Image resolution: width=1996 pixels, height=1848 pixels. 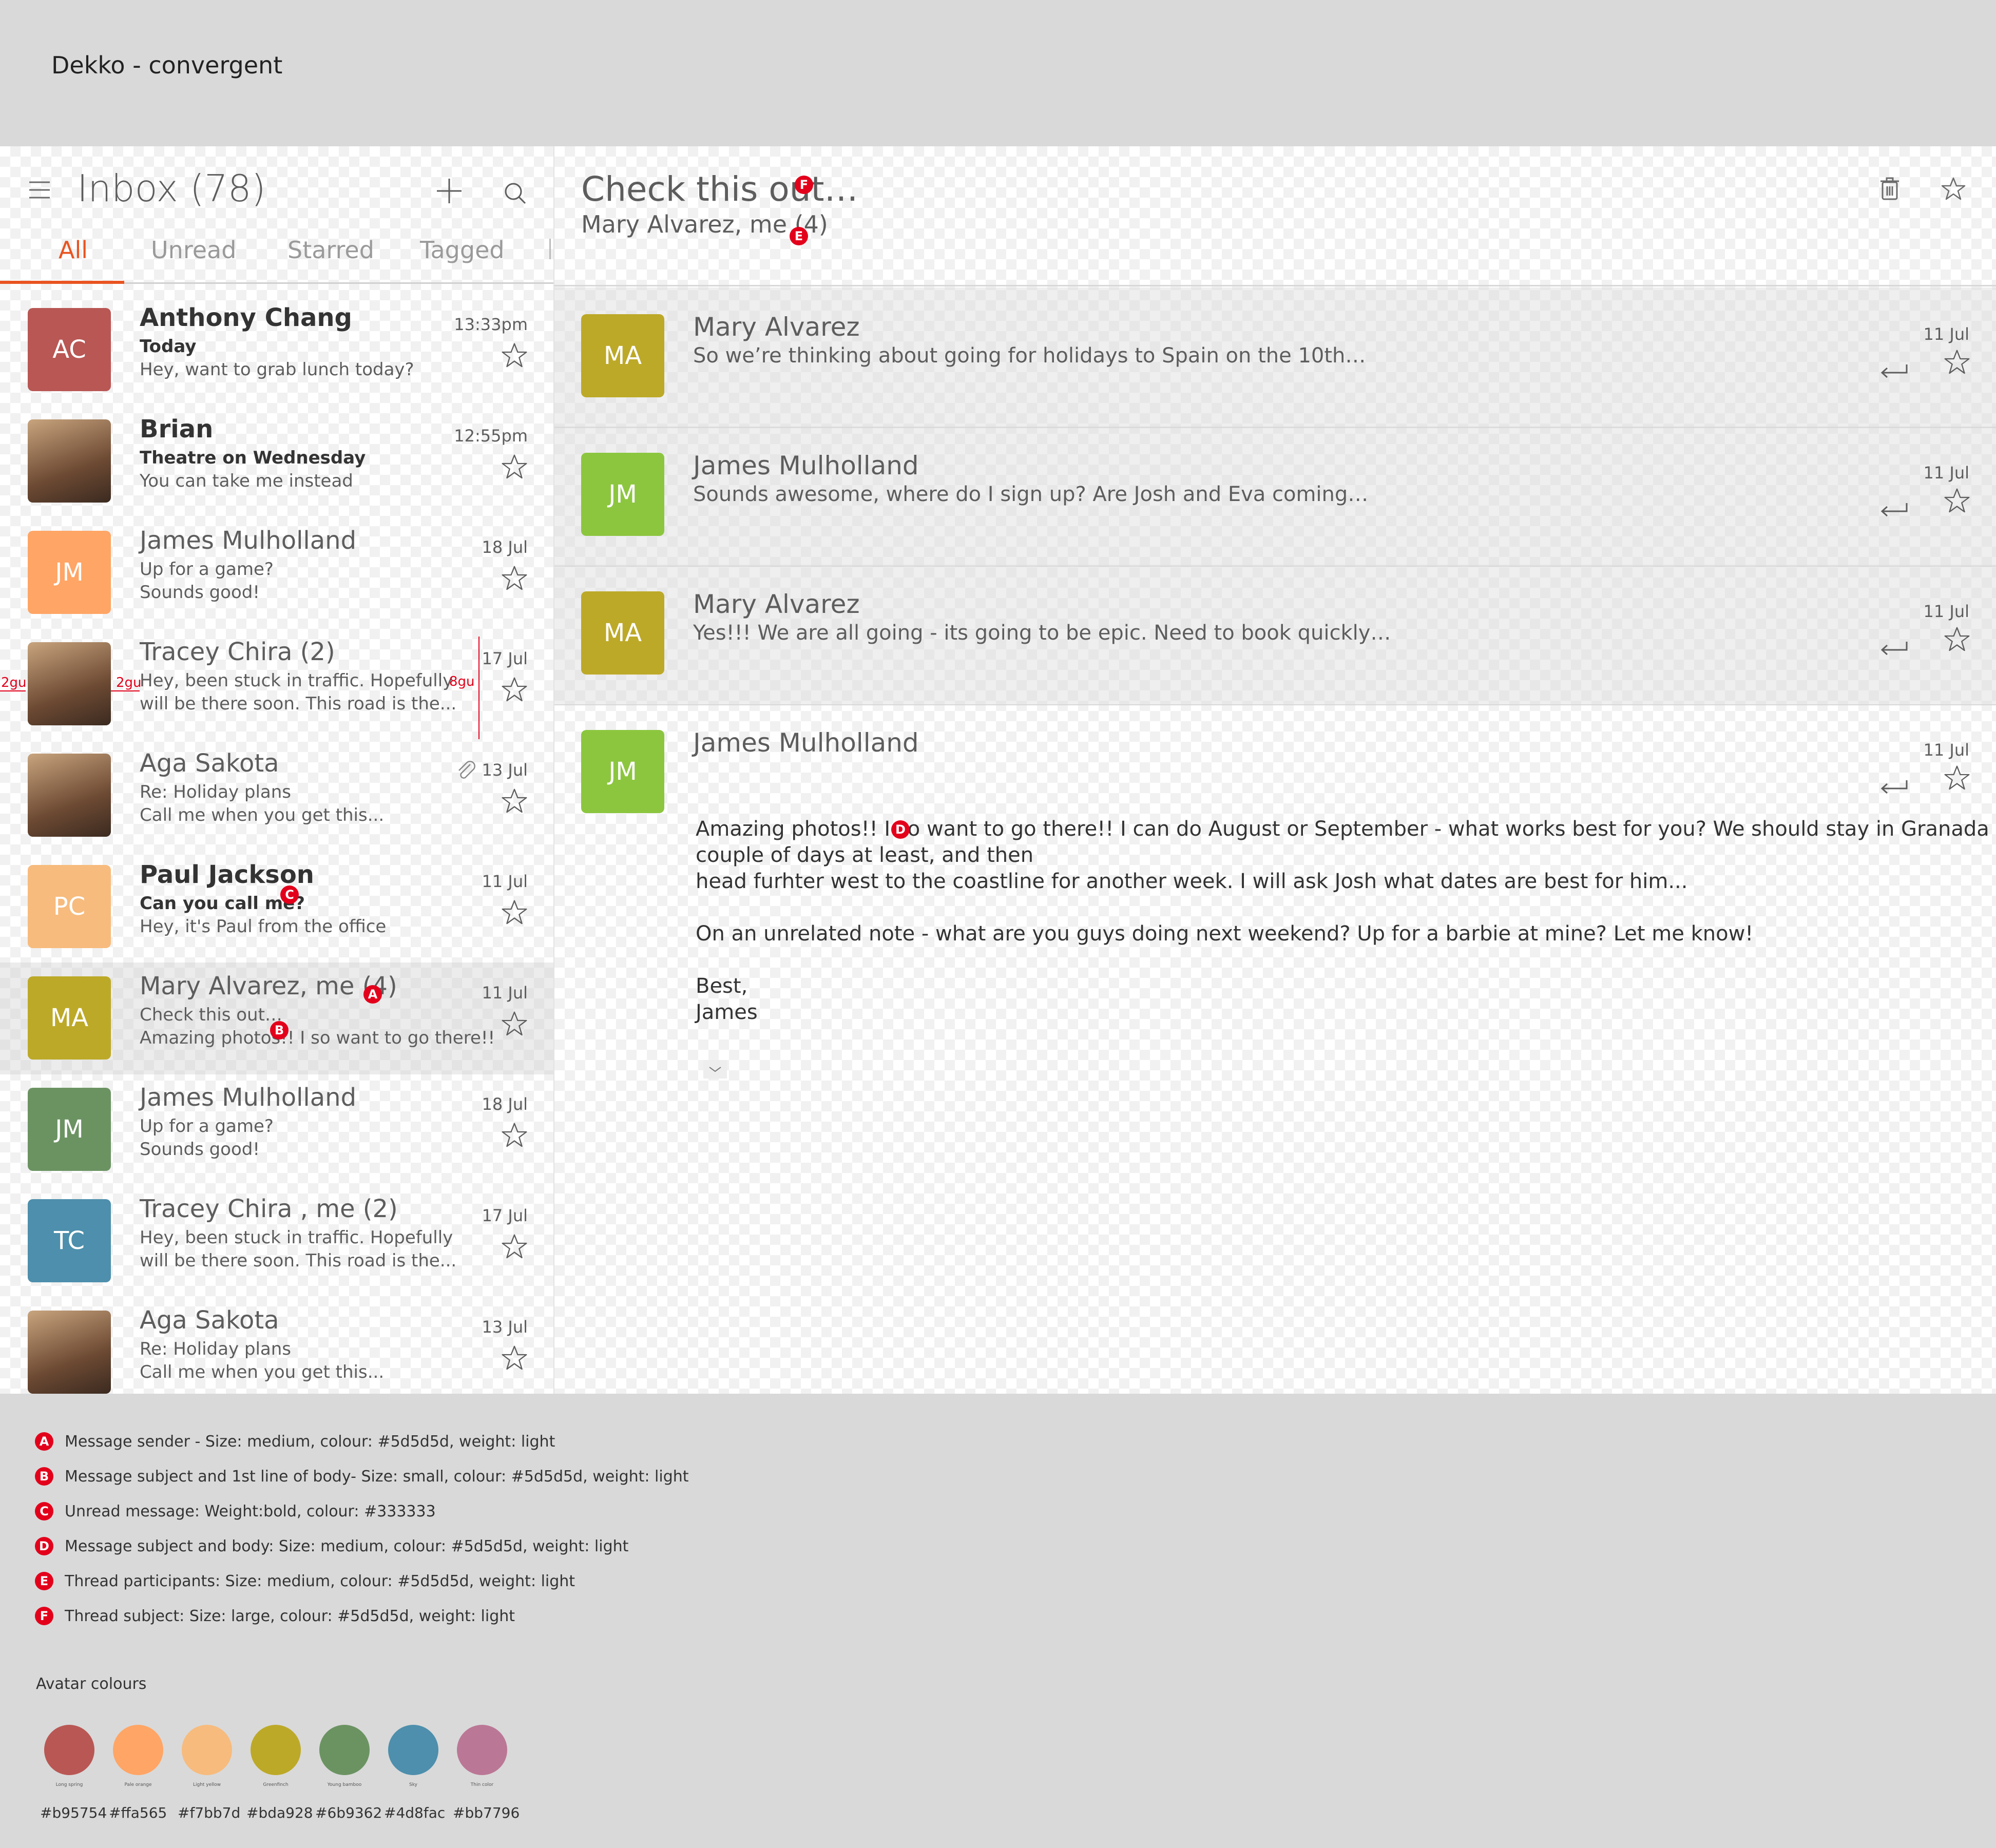 I want to click on spec-label-right: 8gu, so click(x=462, y=681).